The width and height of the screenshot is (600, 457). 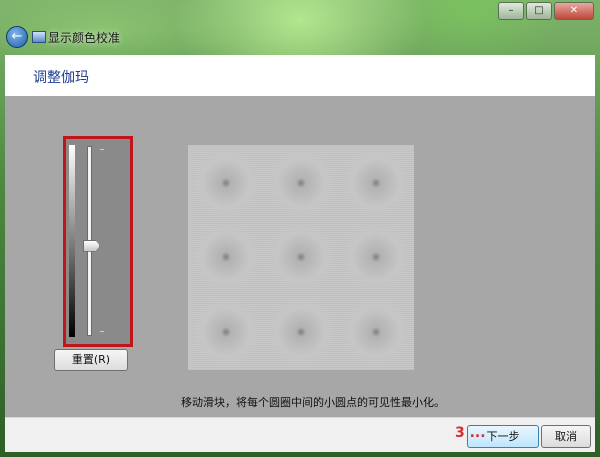 I want to click on page-title: 调整伽玛, so click(x=61, y=78).